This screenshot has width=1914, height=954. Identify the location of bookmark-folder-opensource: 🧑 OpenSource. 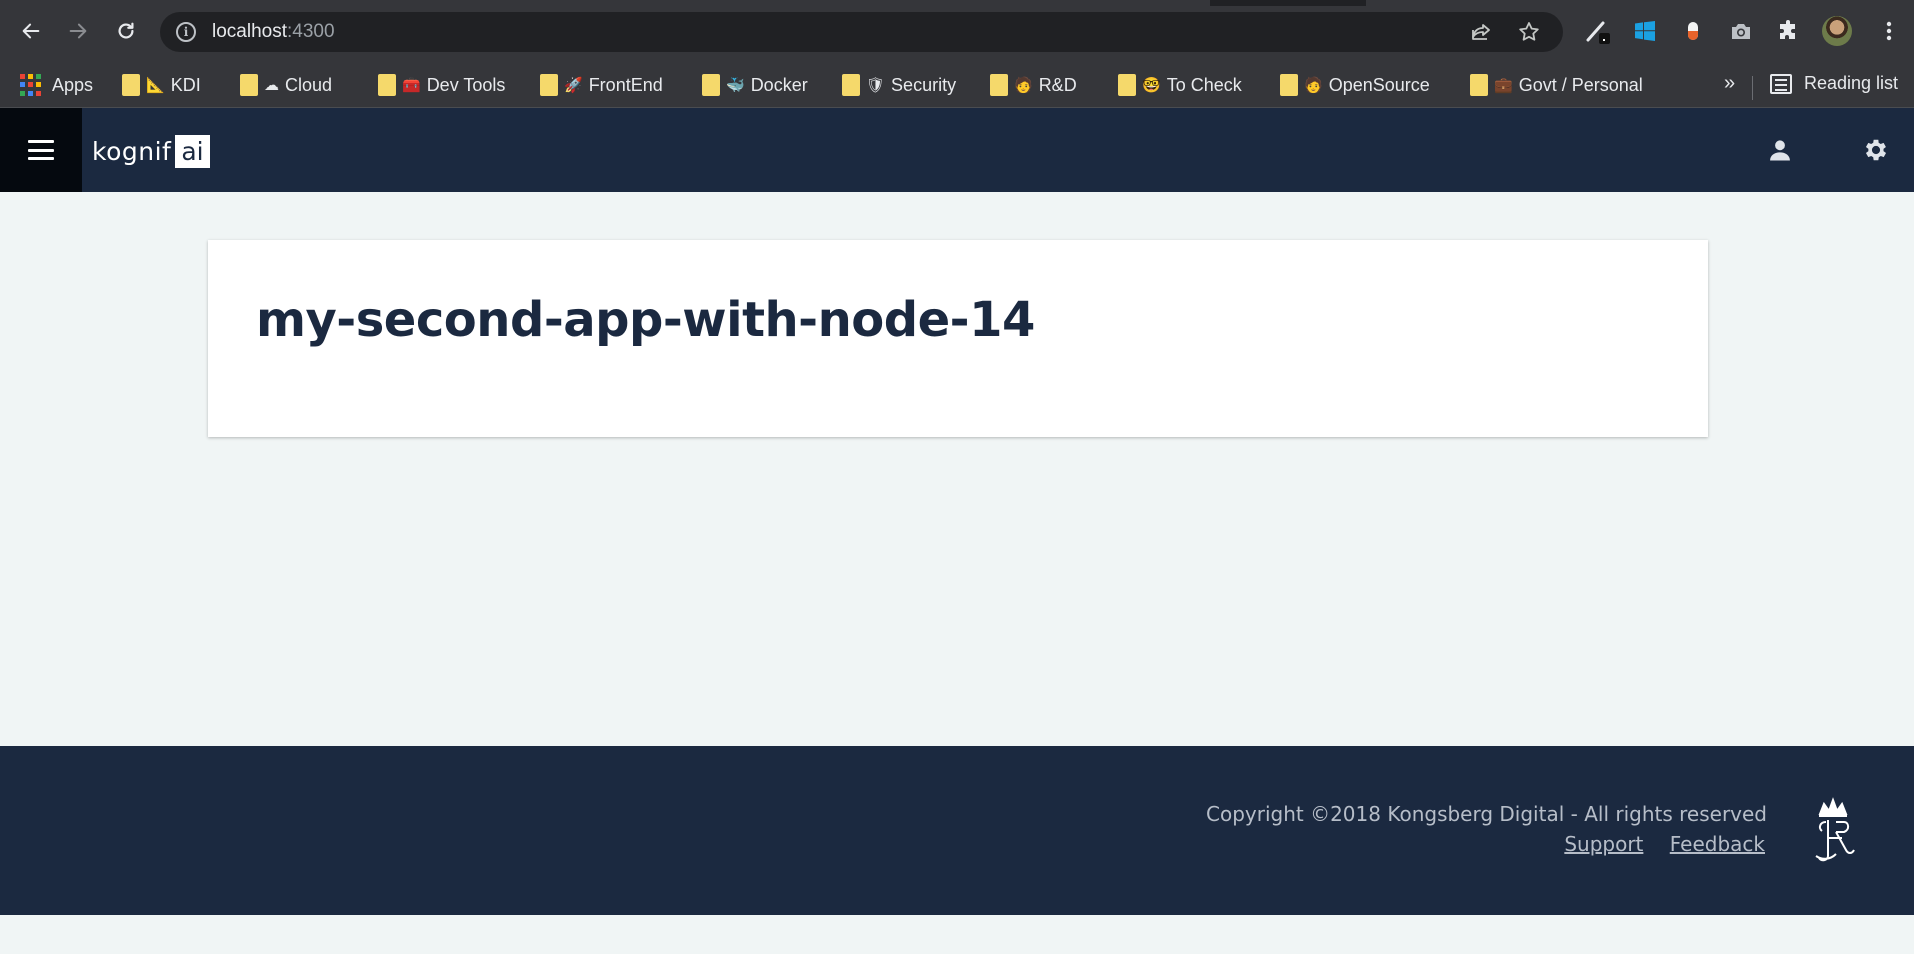
(1355, 85).